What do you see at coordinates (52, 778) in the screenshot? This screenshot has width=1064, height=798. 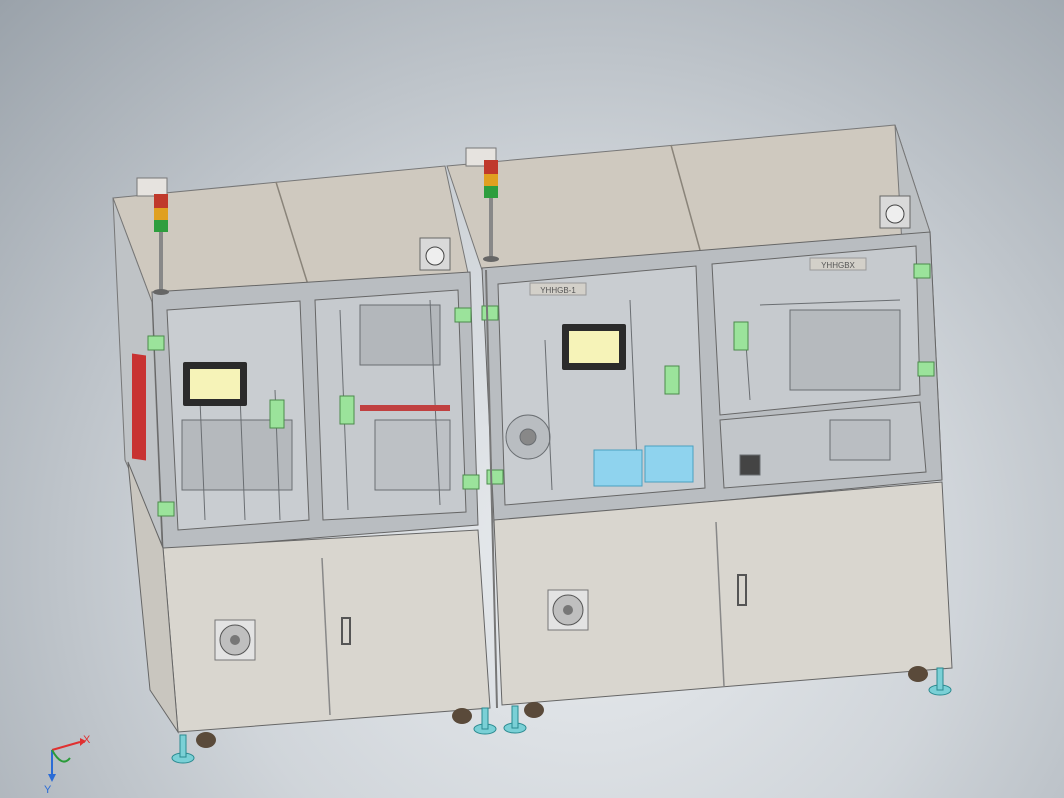 I see `triad-y-arrow-icon` at bounding box center [52, 778].